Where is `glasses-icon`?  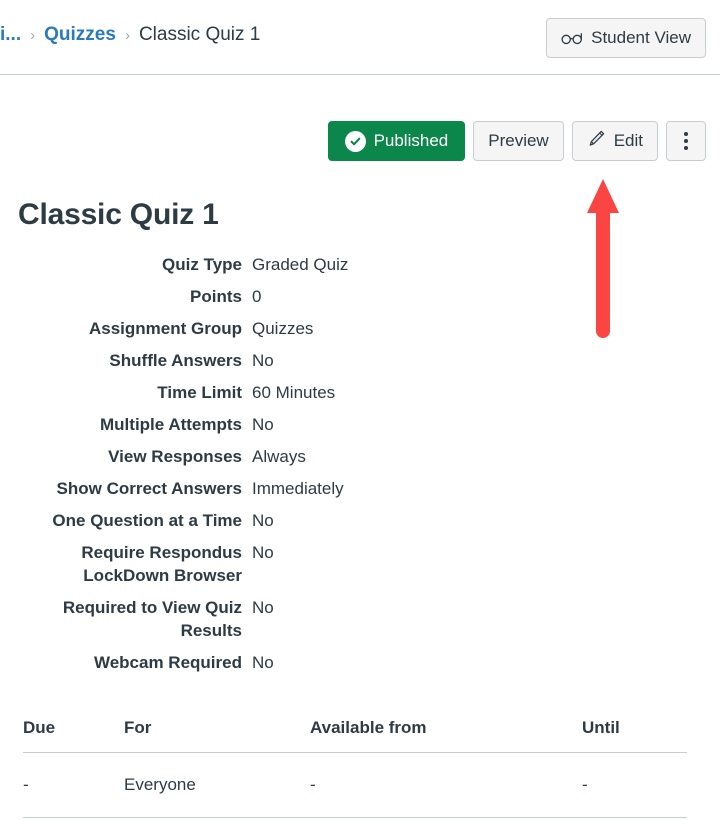 glasses-icon is located at coordinates (572, 38).